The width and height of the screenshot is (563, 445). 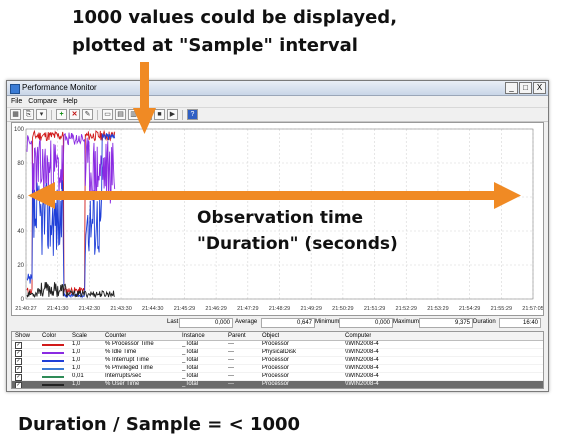 What do you see at coordinates (237, 336) in the screenshot?
I see `header-parent: Parent` at bounding box center [237, 336].